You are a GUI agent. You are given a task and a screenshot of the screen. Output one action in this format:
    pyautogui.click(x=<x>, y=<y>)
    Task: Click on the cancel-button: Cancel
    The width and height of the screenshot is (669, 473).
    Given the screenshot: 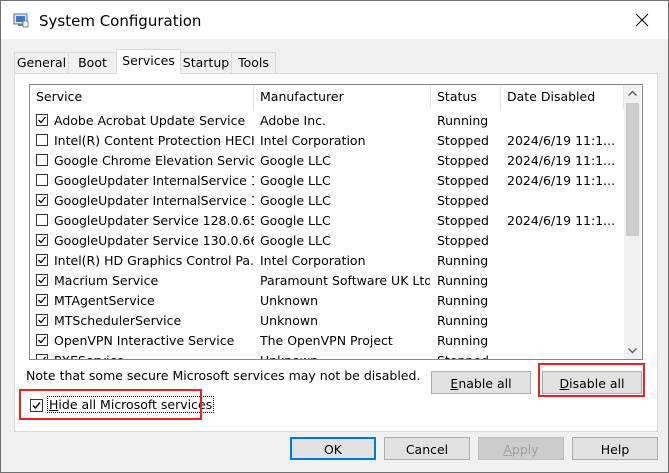 What is the action you would take?
    pyautogui.click(x=427, y=448)
    